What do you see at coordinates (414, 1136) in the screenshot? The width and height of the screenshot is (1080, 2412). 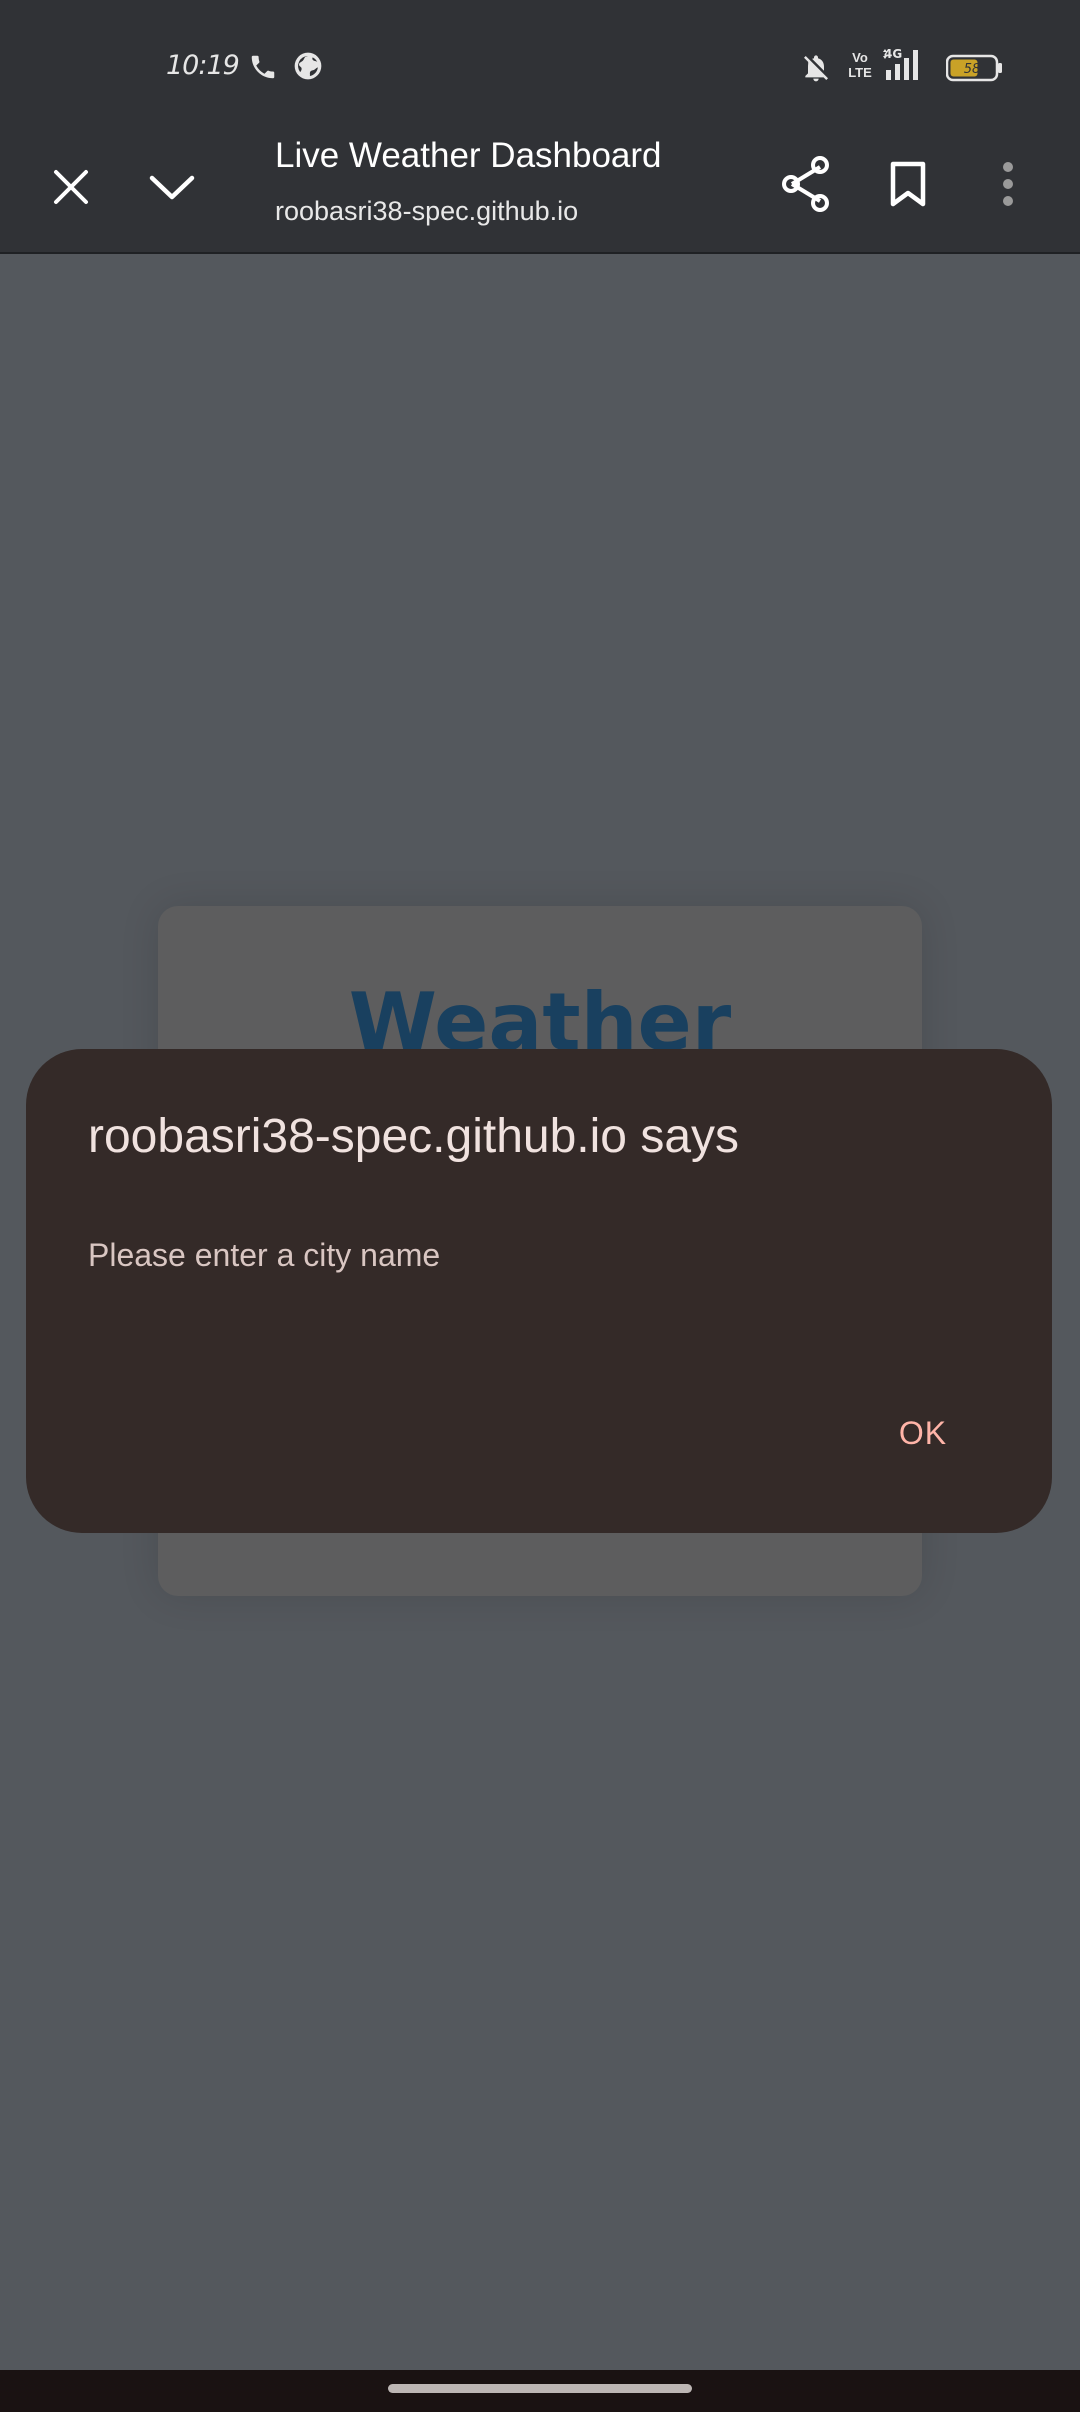 I see `dialog-title: roobasri38-spec.github.io says` at bounding box center [414, 1136].